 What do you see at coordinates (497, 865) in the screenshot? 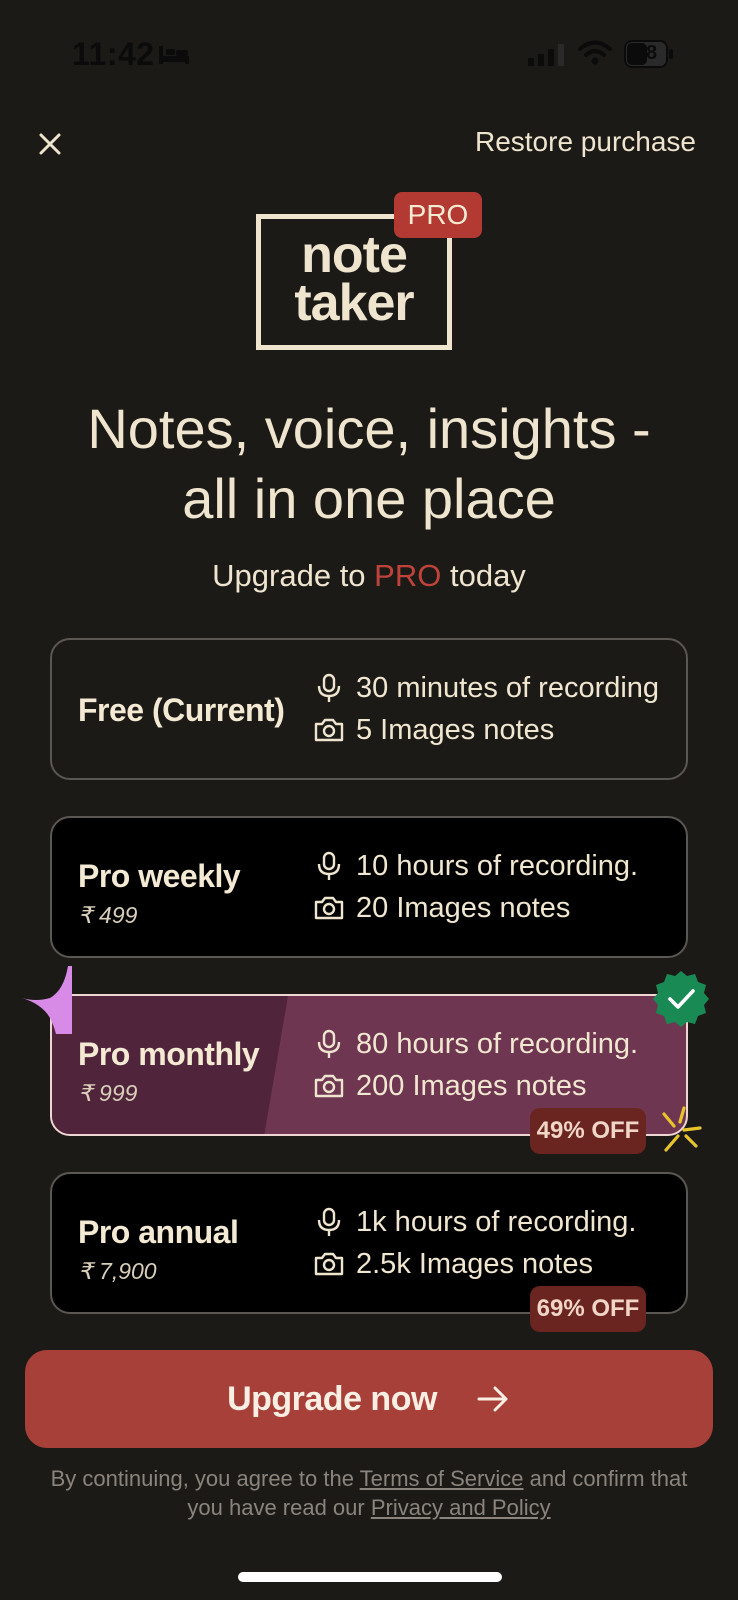
I see `plan-feature-text: 10 hours of recording.` at bounding box center [497, 865].